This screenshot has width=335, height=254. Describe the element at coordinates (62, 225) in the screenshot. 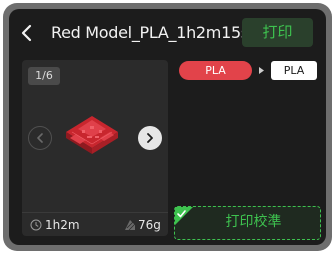

I see `print-time-value: 1h2m` at that location.